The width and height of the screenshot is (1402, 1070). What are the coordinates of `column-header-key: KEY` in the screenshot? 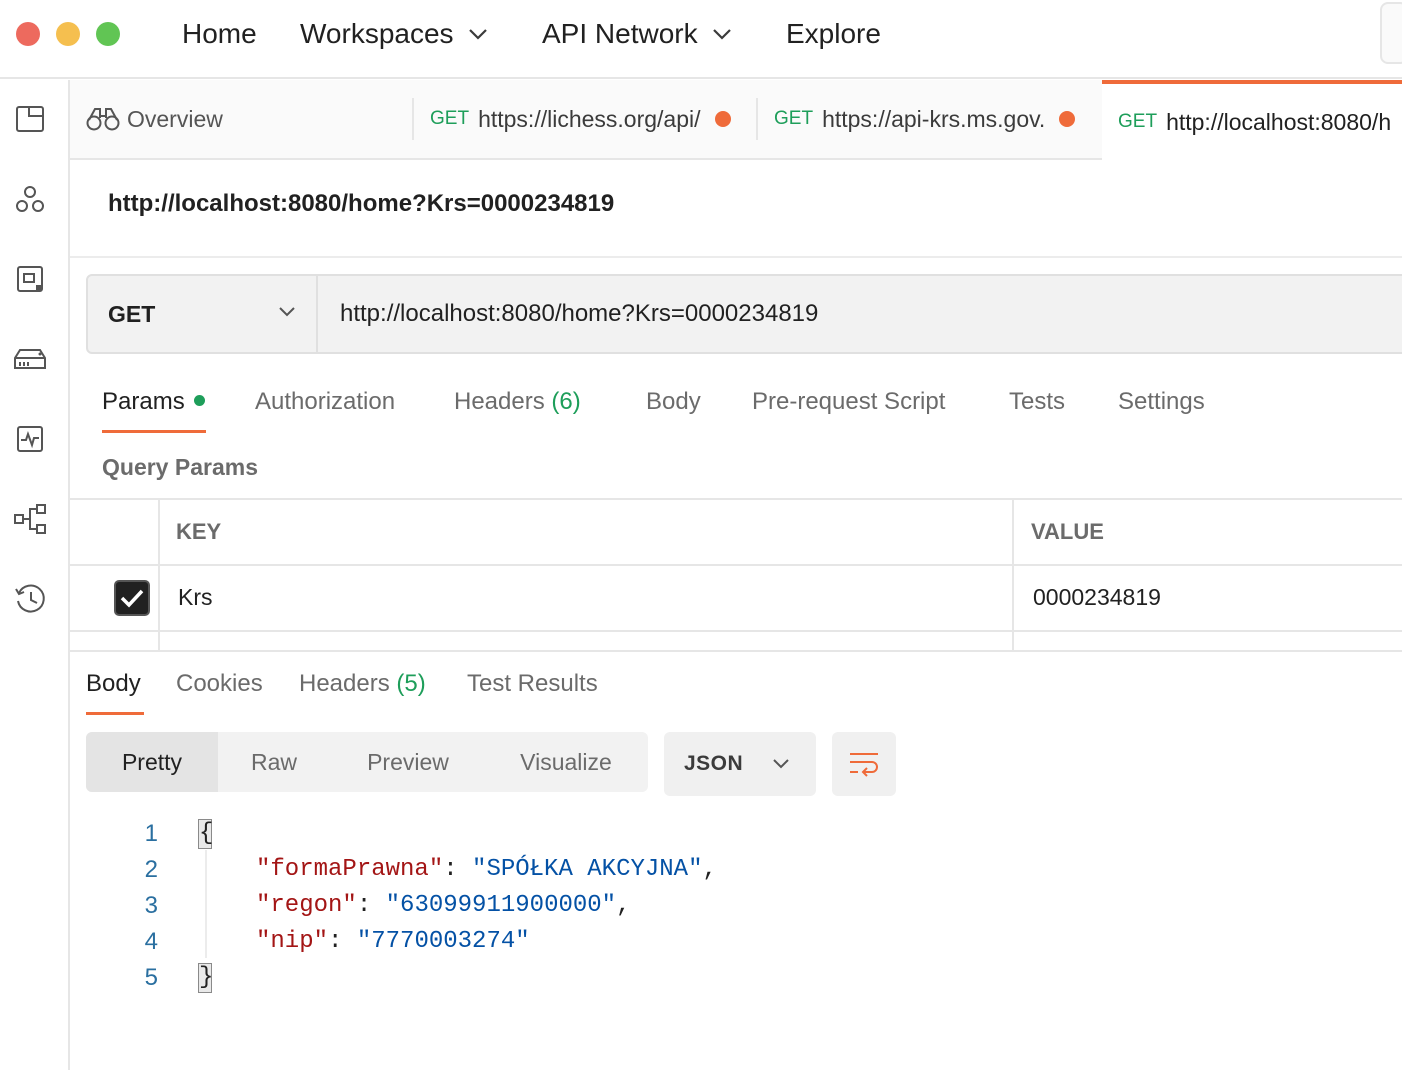 It's located at (199, 531).